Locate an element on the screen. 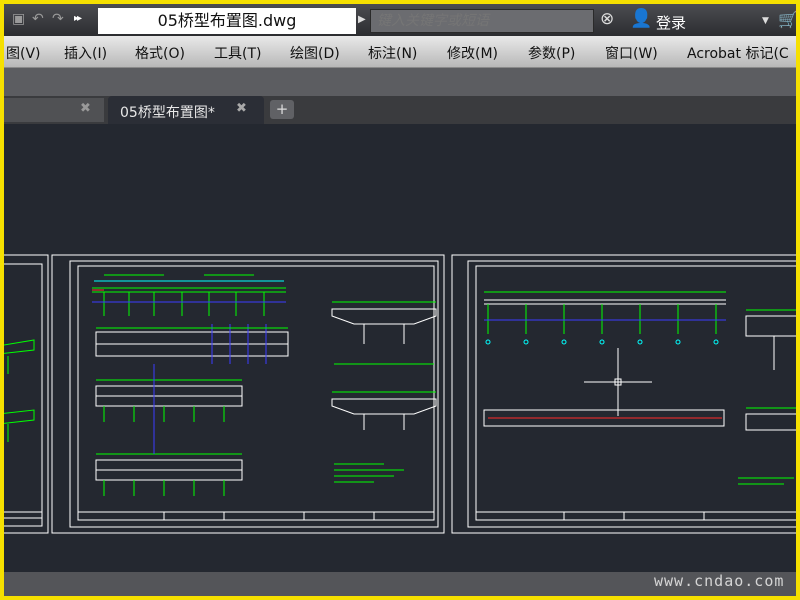 This screenshot has width=800, height=600. menu-tools: 工具(T) is located at coordinates (237, 53).